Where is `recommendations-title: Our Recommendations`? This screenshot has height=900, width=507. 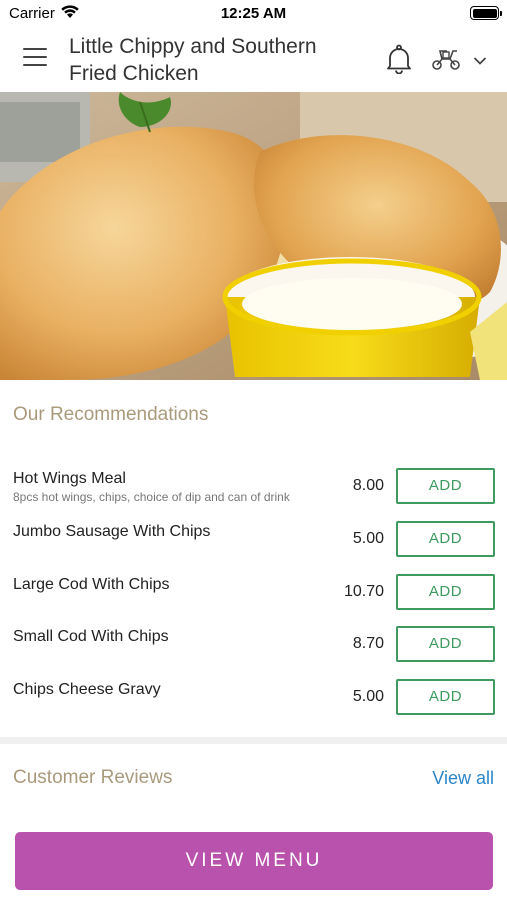 recommendations-title: Our Recommendations is located at coordinates (111, 414).